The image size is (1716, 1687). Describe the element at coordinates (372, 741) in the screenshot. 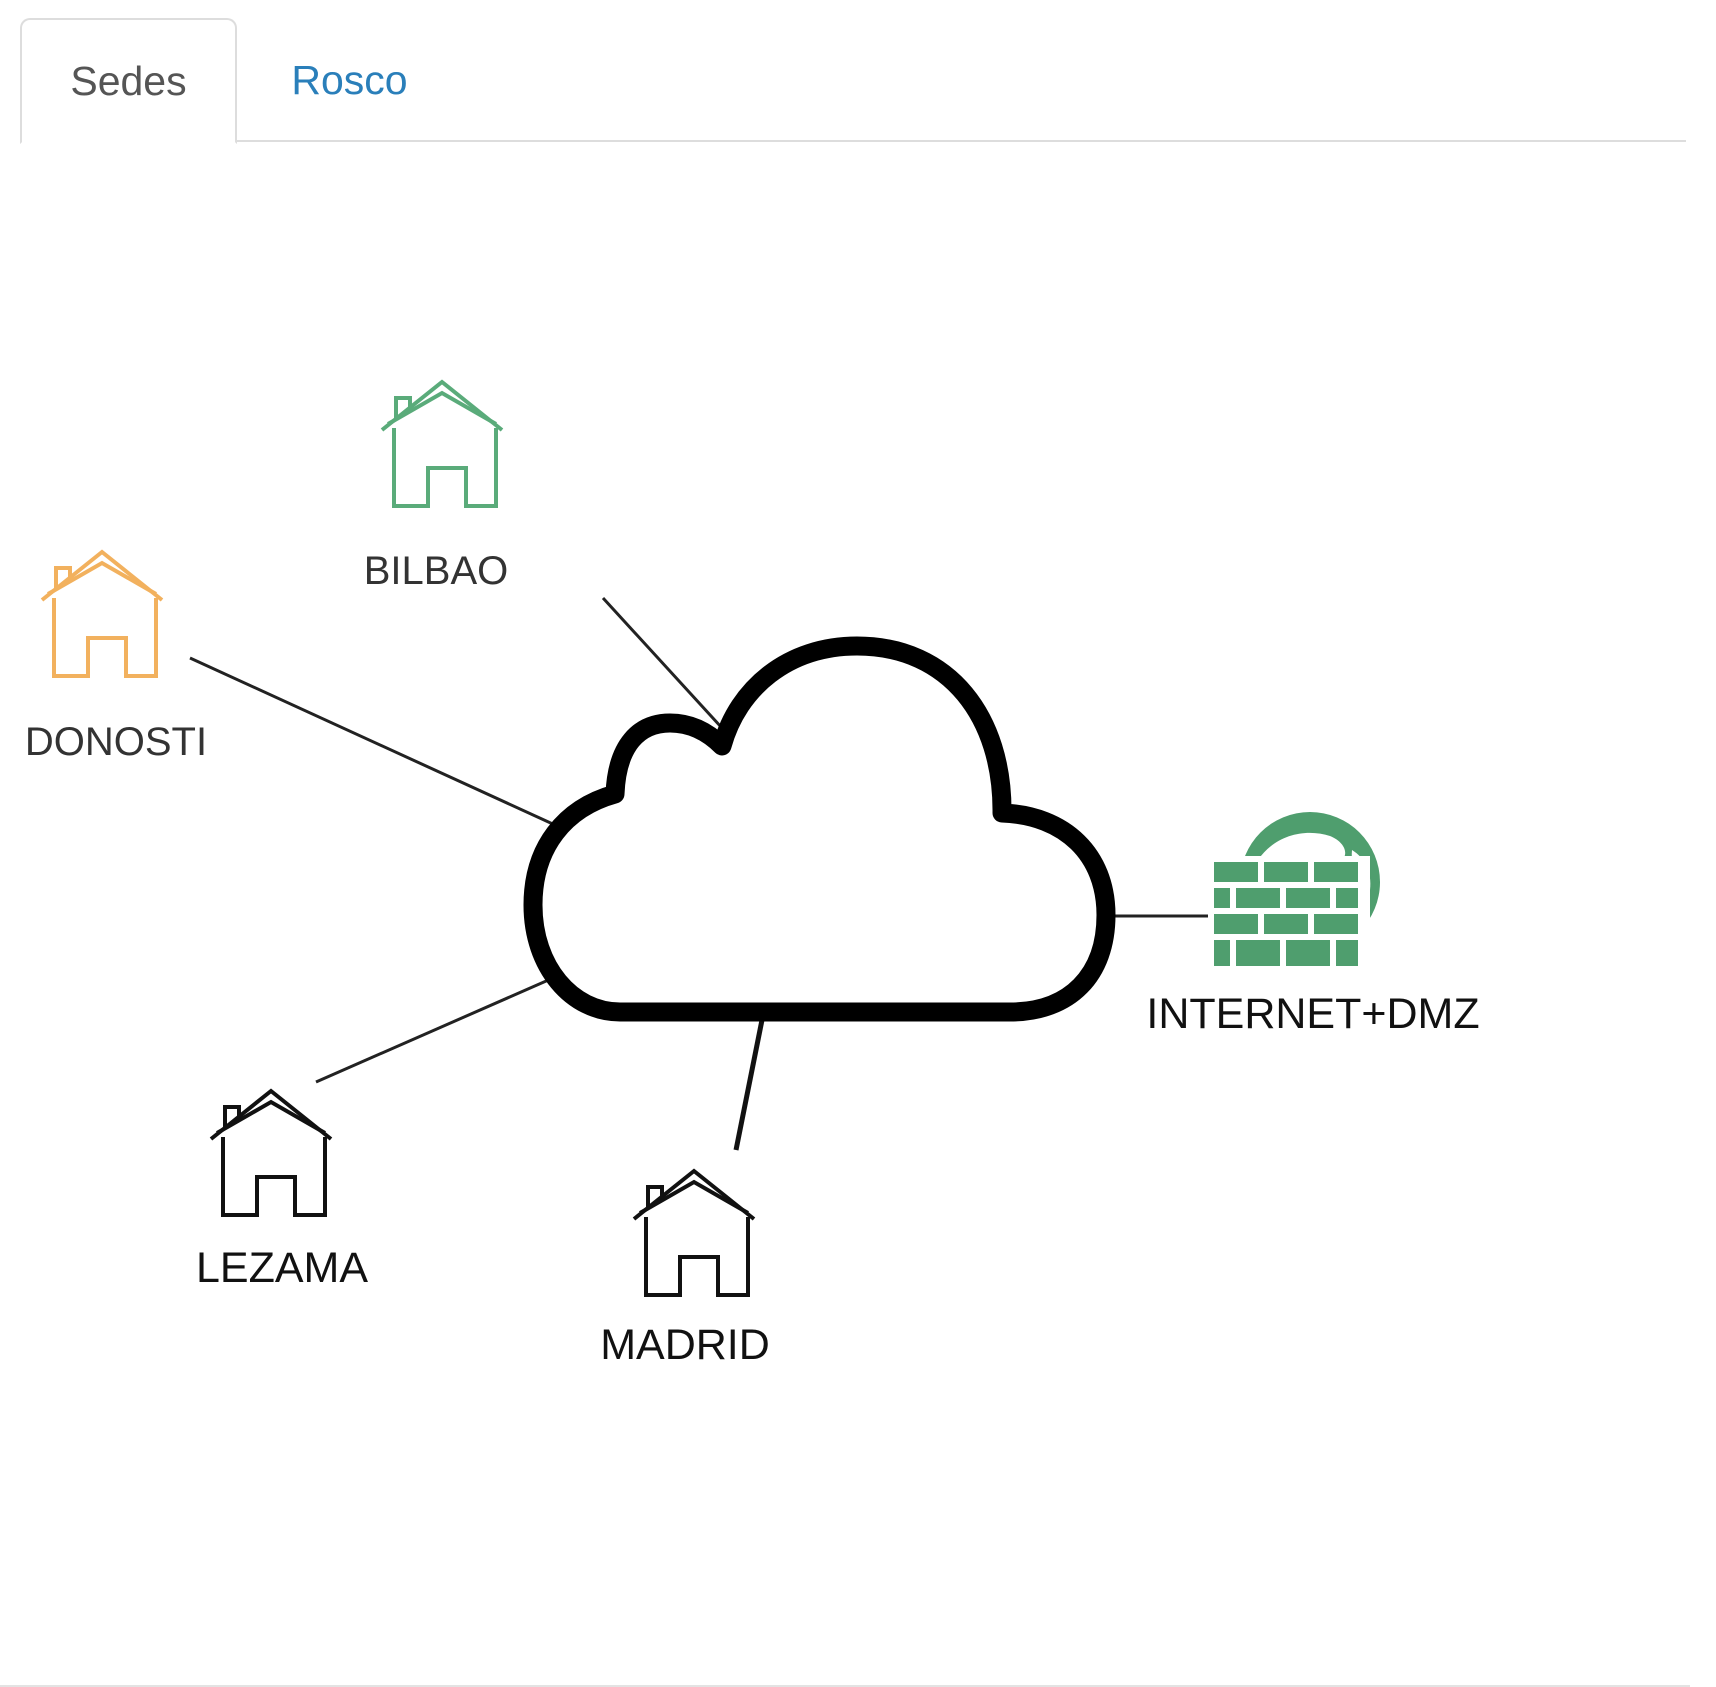

I see `link-donosti-cloud` at that location.